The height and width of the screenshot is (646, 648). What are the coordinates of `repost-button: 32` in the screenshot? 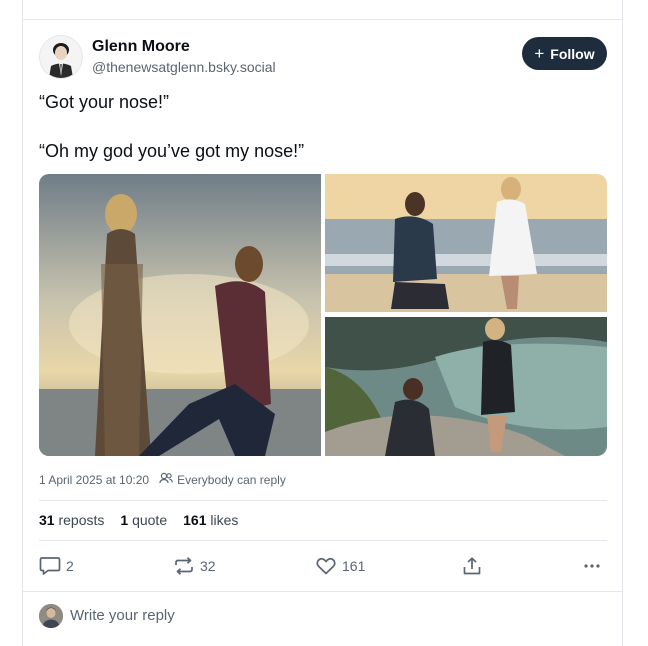 It's located at (194, 566).